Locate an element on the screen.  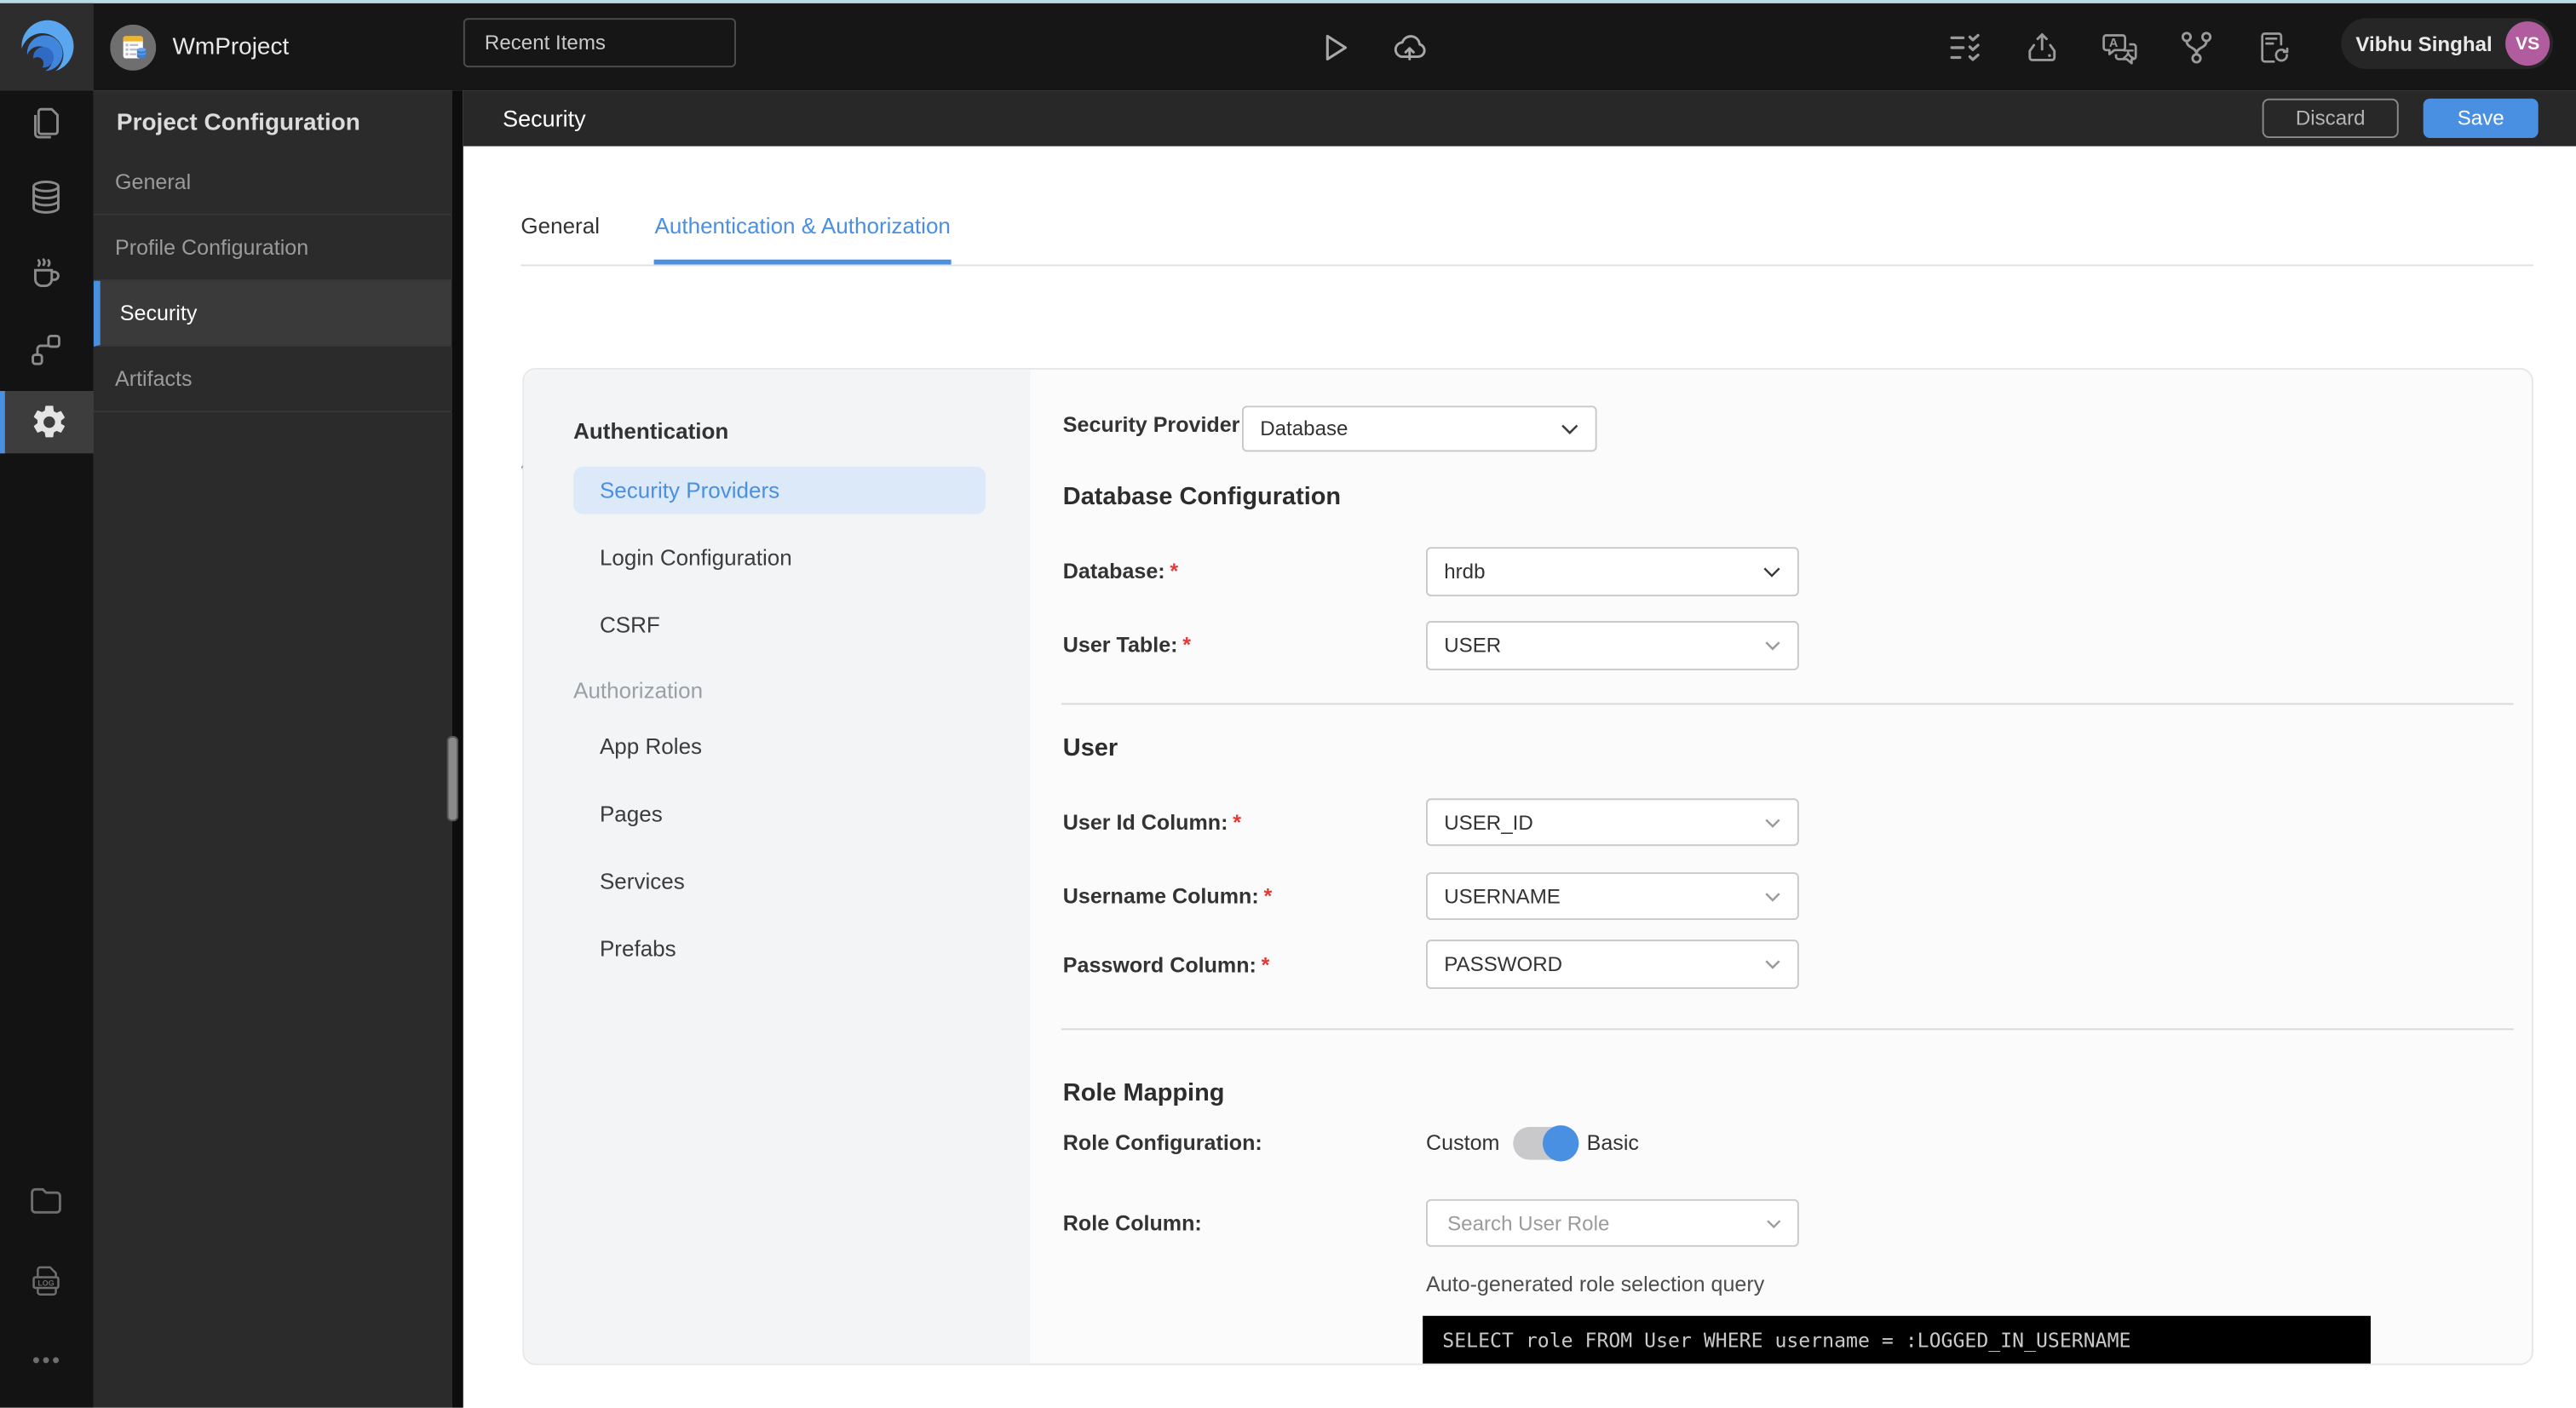
role-column-label: Role Column: is located at coordinates (1132, 1223).